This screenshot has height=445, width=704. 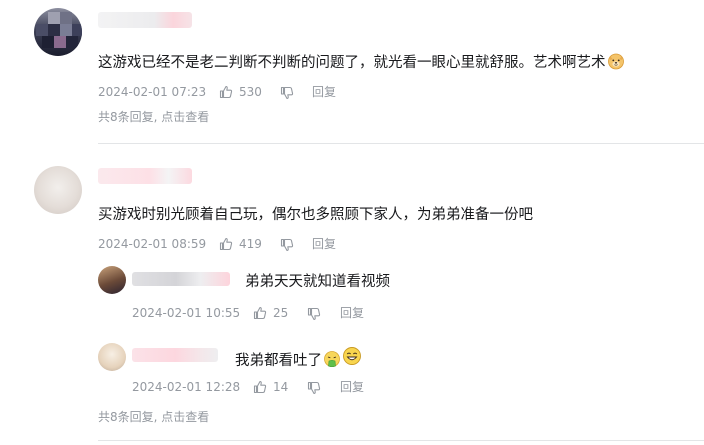 I want to click on reply-date: 2024-02-01 12:28, so click(x=186, y=387).